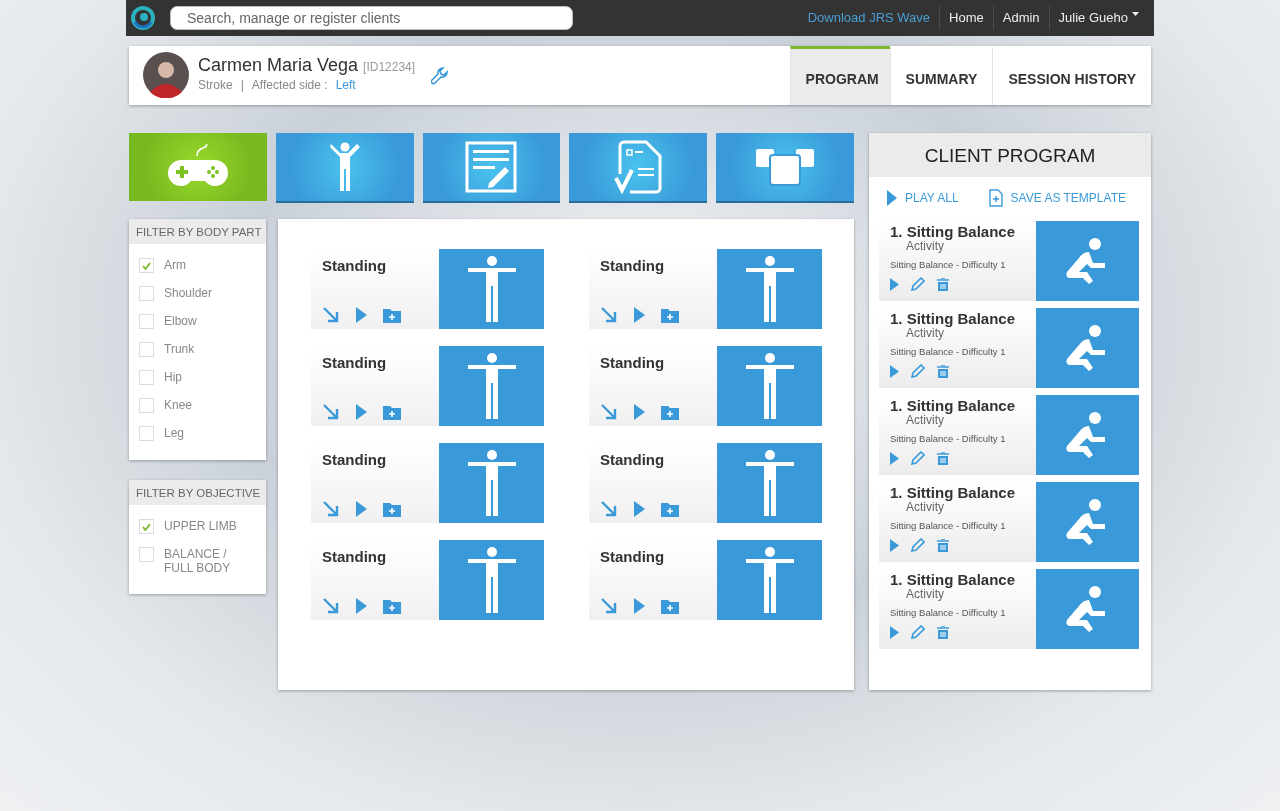 Image resolution: width=1280 pixels, height=811 pixels. I want to click on avatar, so click(166, 75).